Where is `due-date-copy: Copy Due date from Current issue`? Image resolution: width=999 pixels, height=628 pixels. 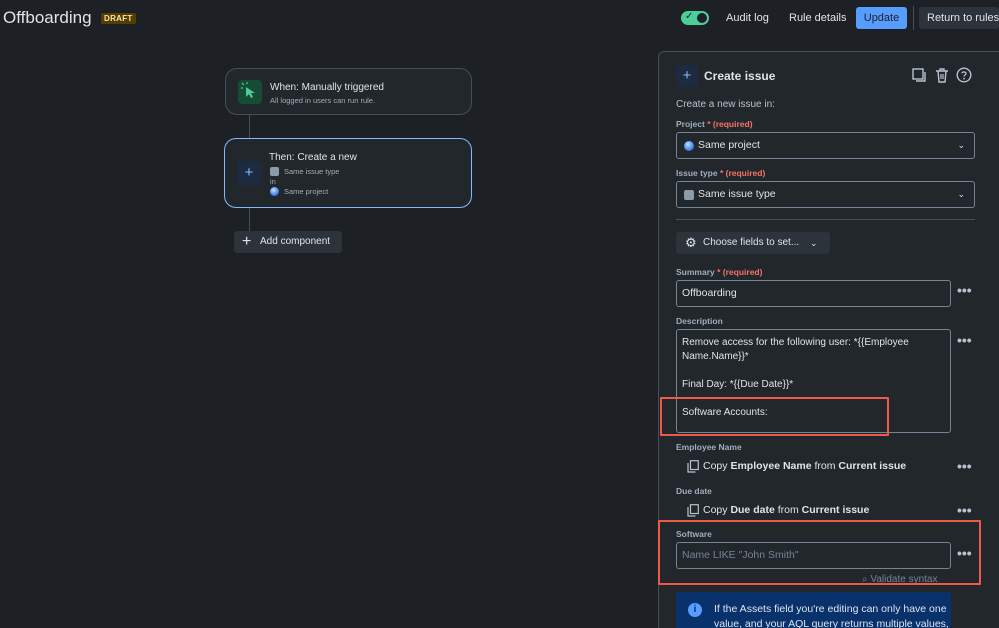
due-date-copy: Copy Due date from Current issue is located at coordinates (778, 510).